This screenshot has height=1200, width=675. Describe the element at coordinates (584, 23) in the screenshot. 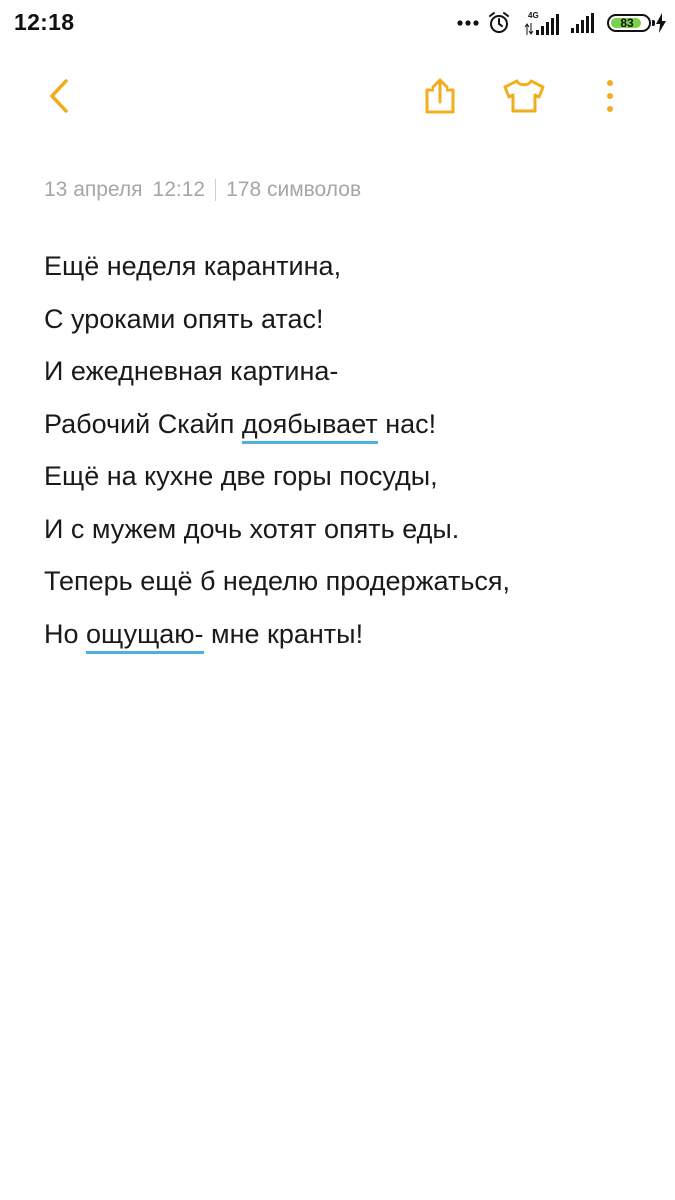

I see `signal-icon` at that location.